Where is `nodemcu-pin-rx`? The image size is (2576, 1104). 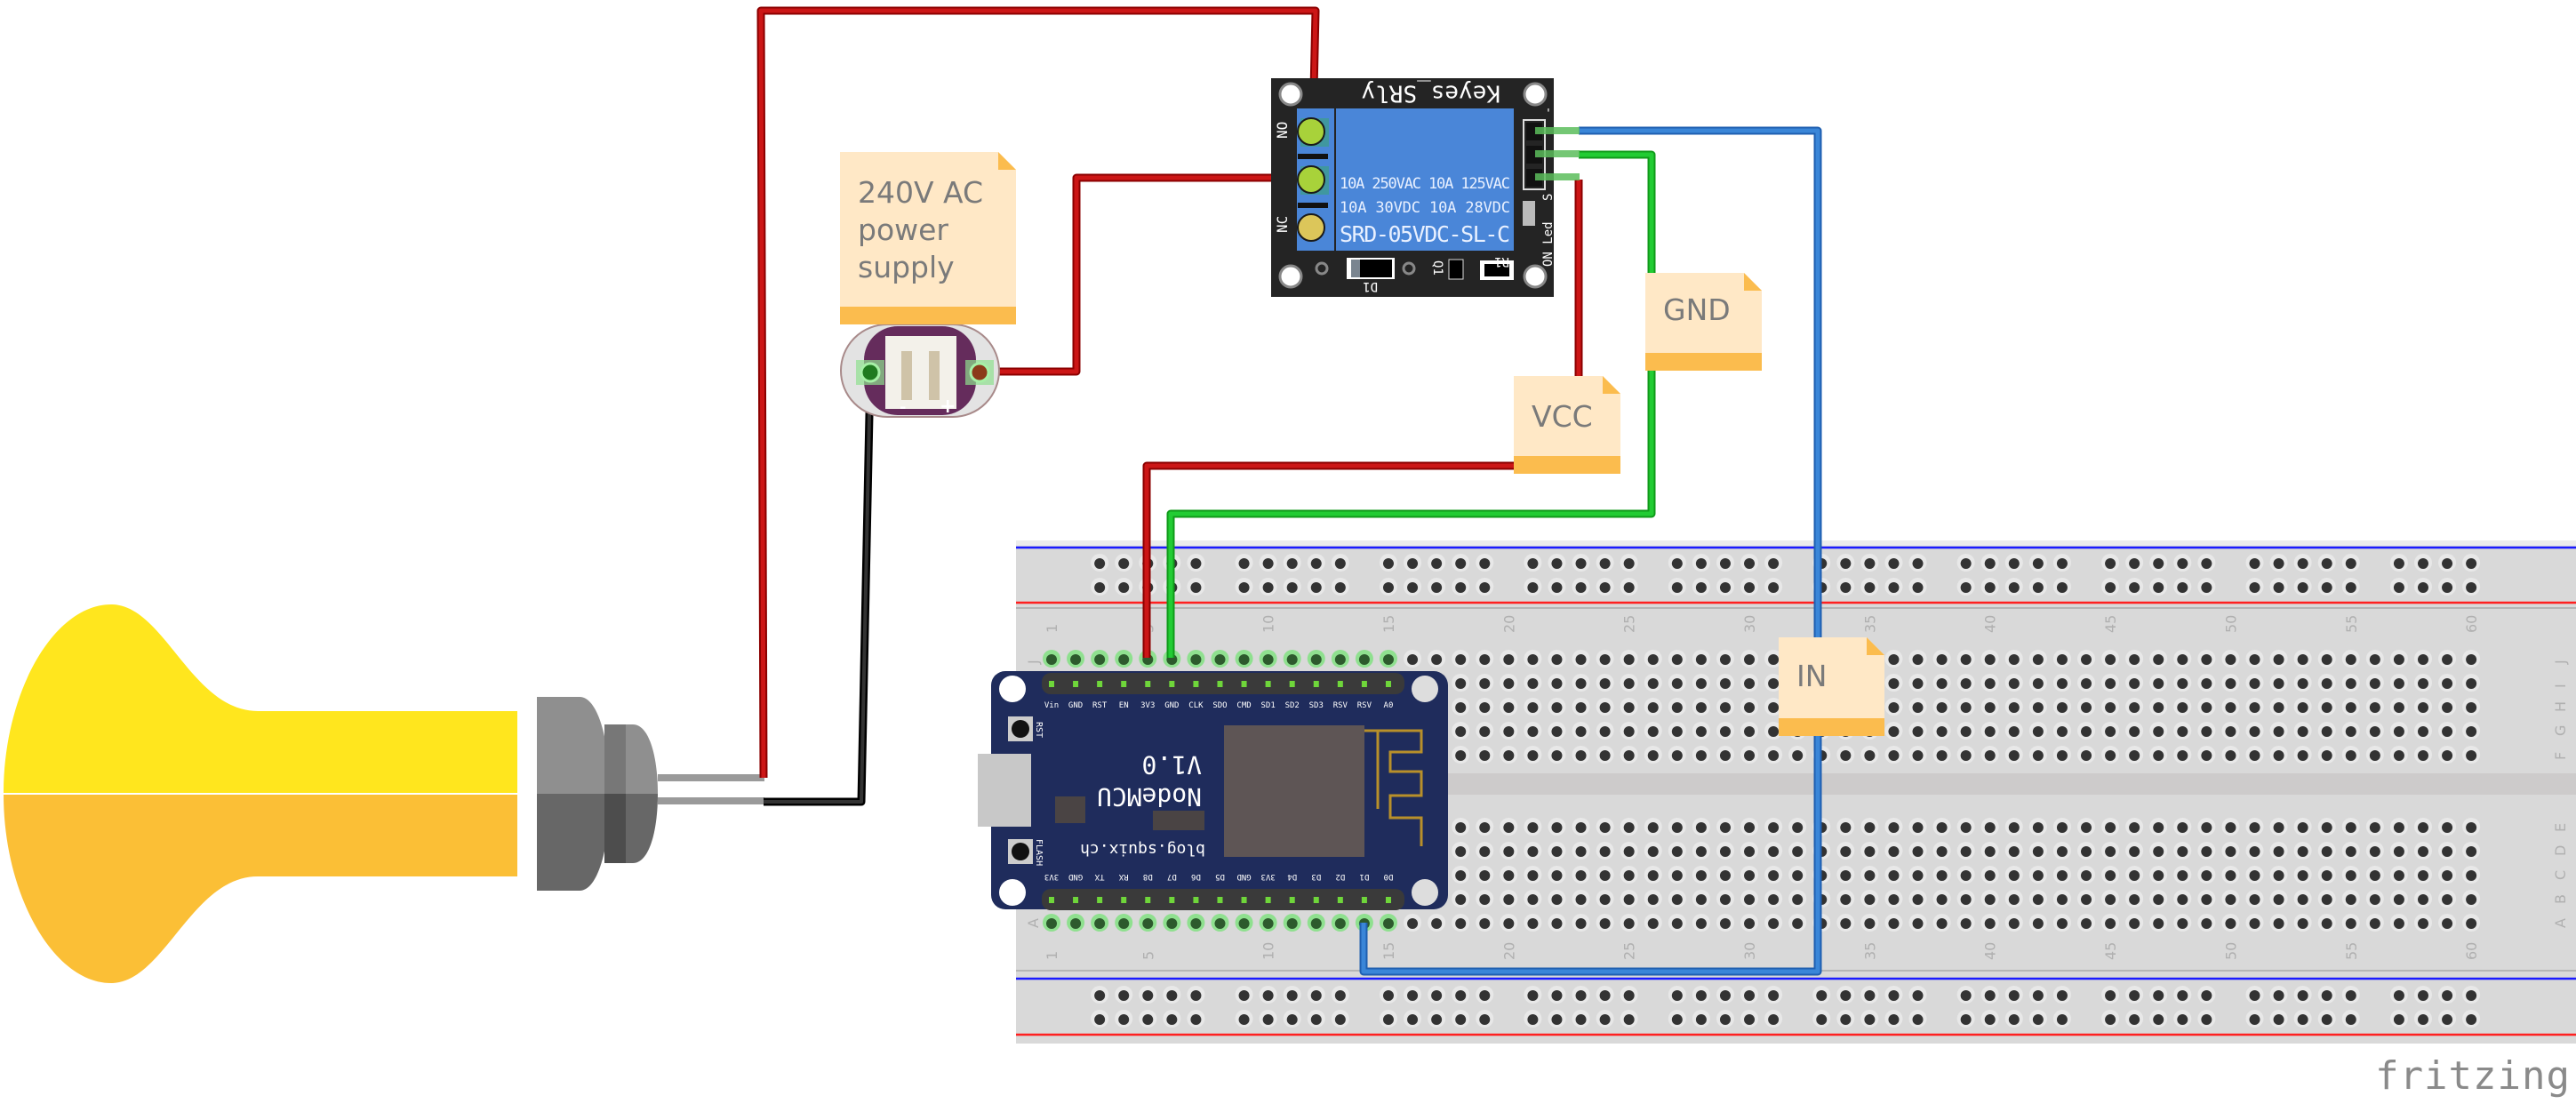
nodemcu-pin-rx is located at coordinates (1124, 900).